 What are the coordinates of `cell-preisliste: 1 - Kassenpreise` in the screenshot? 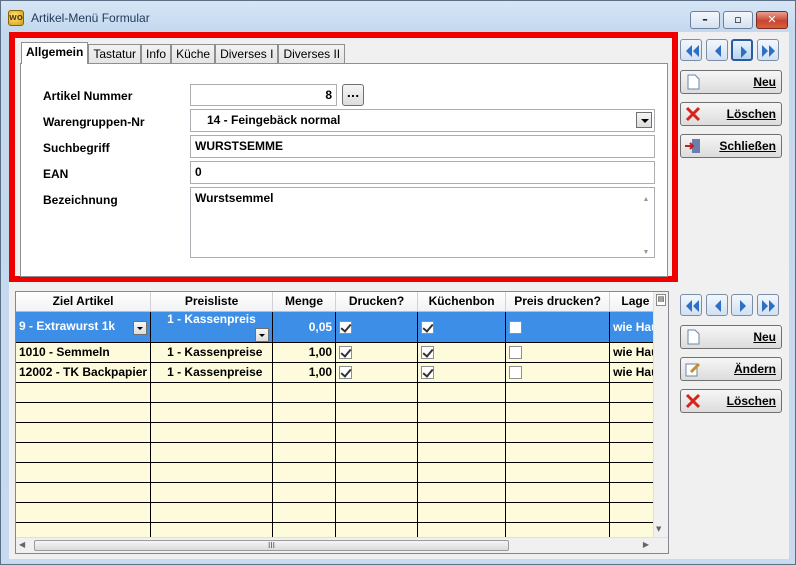 It's located at (212, 352).